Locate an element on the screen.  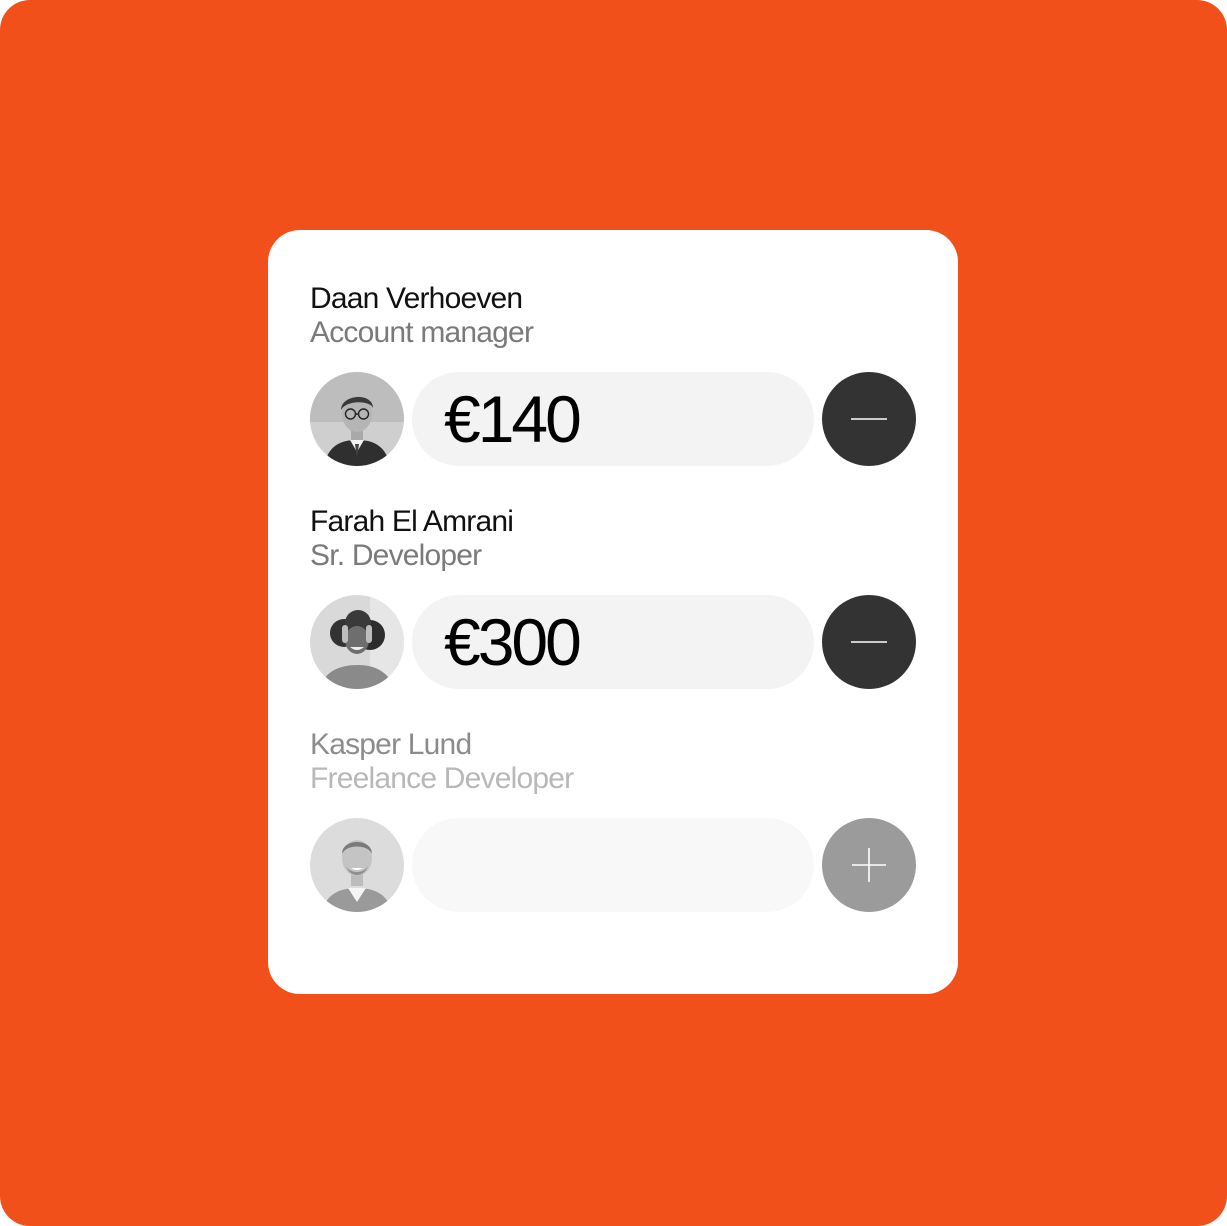
add-button is located at coordinates (869, 865).